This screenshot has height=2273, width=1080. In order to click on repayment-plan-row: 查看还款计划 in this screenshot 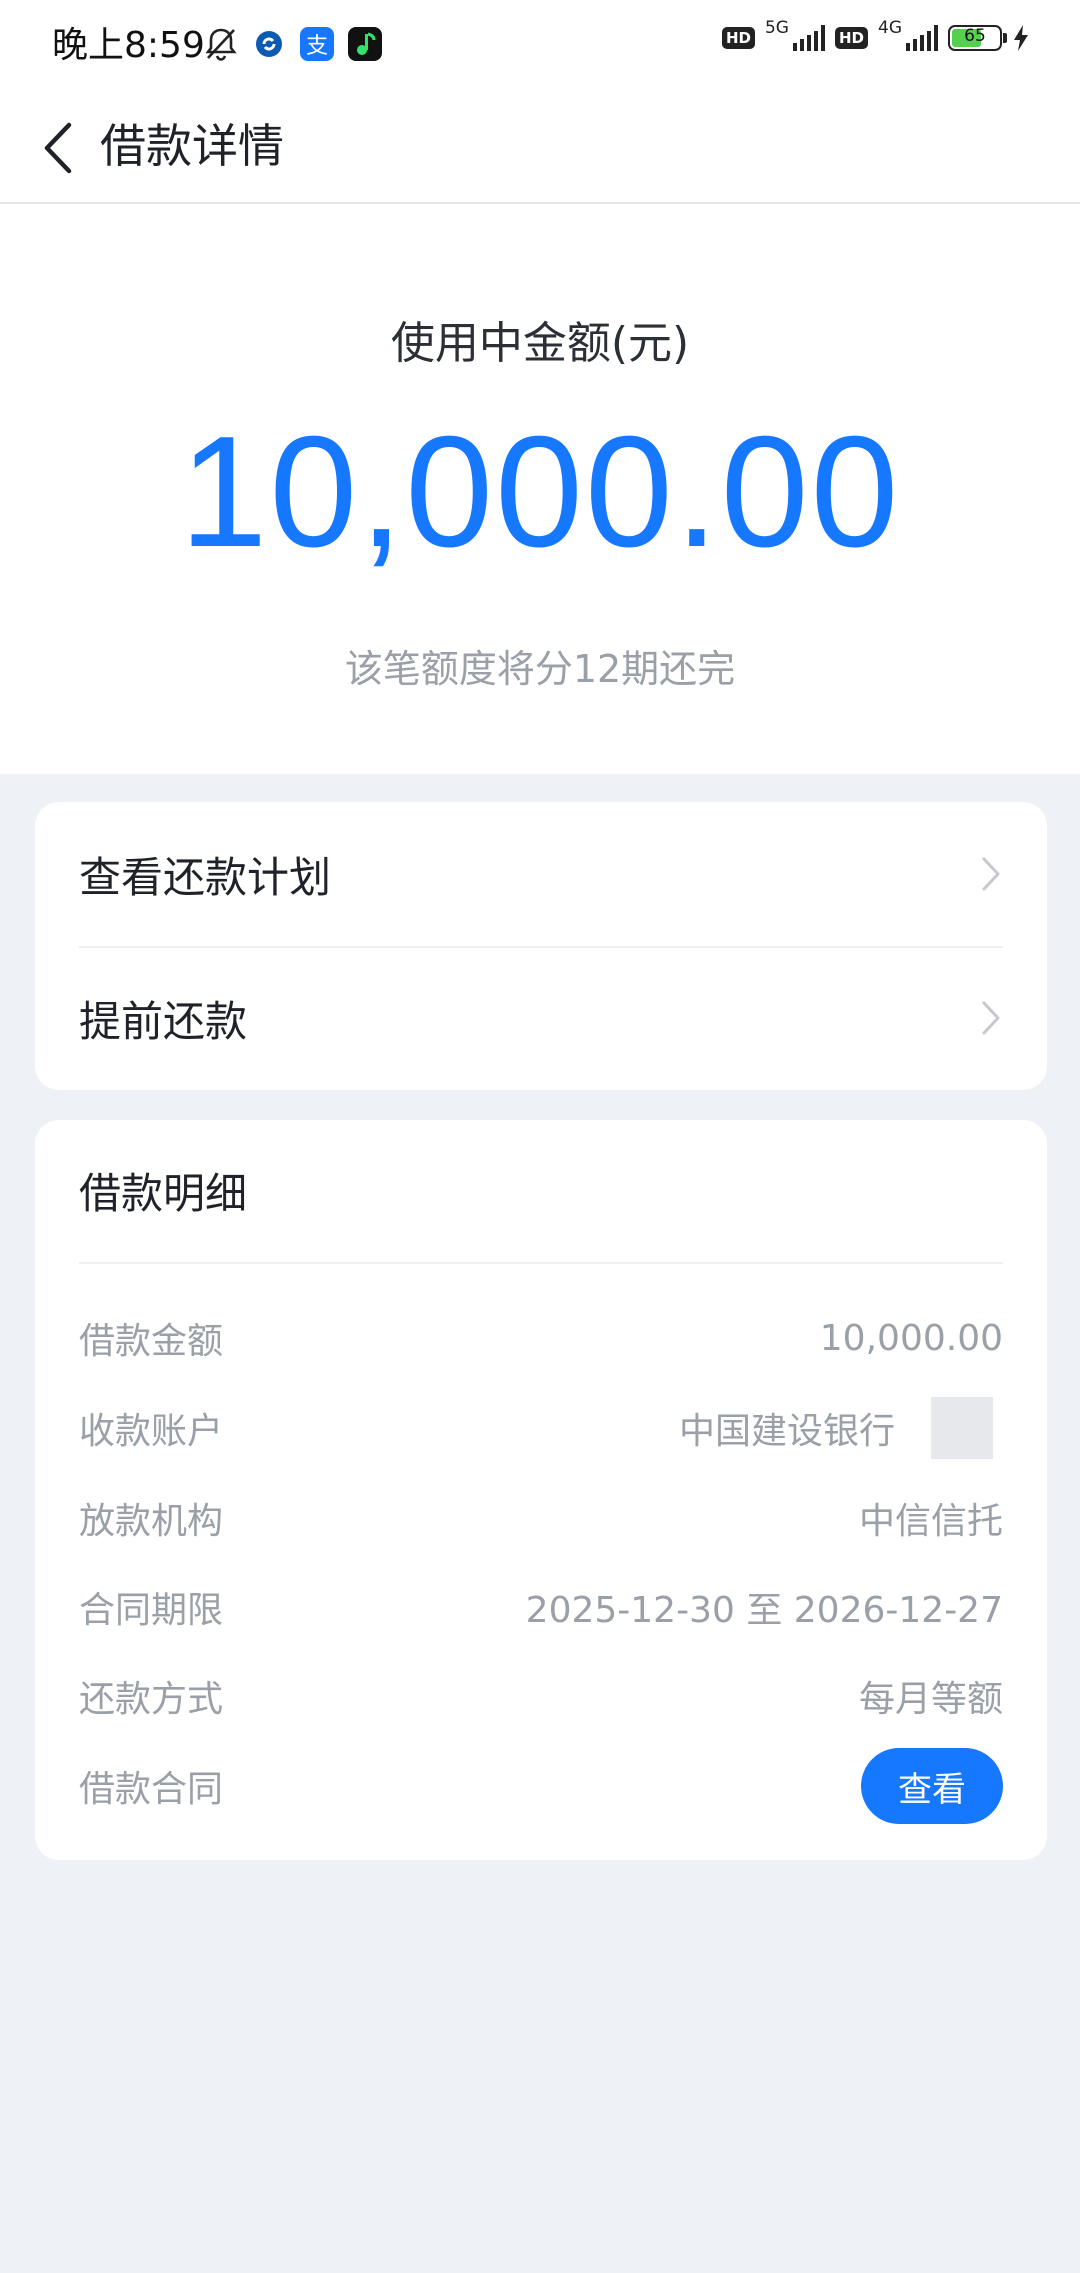, I will do `click(541, 874)`.